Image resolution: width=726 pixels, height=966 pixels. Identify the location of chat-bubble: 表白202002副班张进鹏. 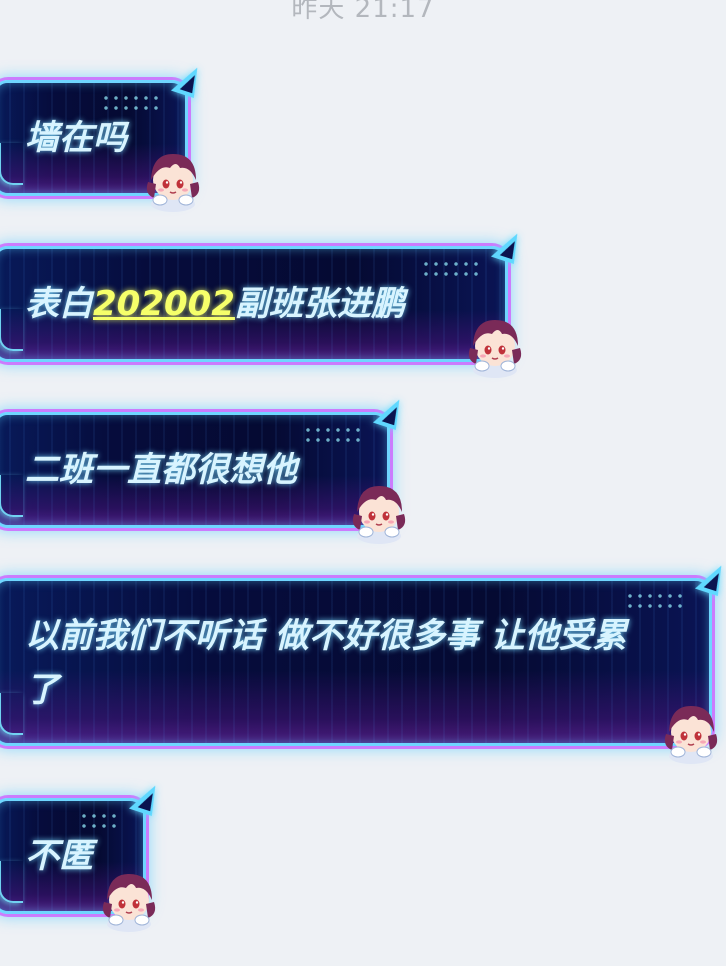
(262, 295).